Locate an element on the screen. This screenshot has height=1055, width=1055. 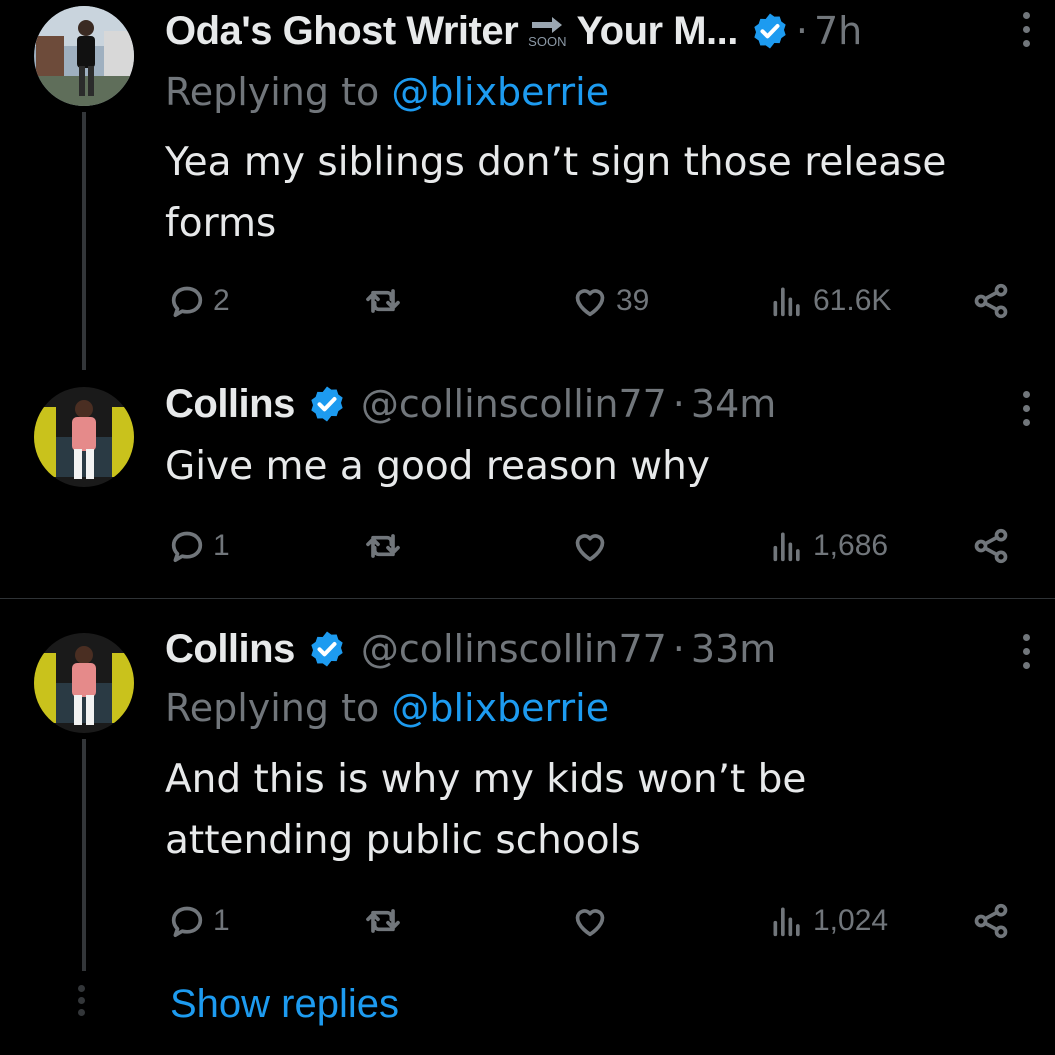
views-button: 61.6K is located at coordinates (829, 301).